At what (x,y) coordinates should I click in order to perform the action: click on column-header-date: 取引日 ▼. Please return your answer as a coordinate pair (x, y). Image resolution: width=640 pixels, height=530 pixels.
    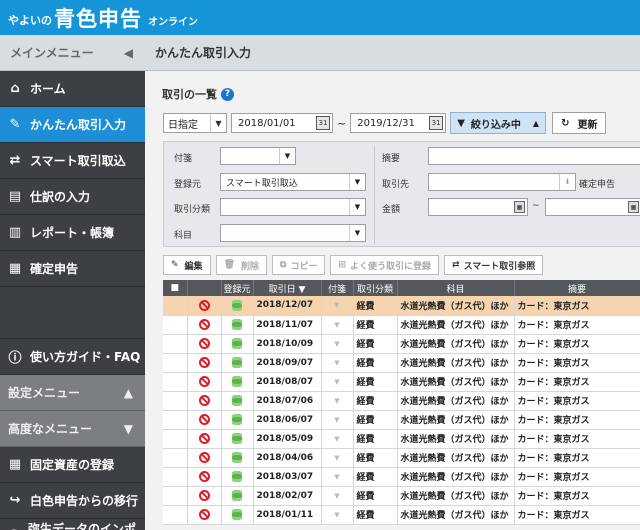
    Looking at the image, I should click on (287, 288).